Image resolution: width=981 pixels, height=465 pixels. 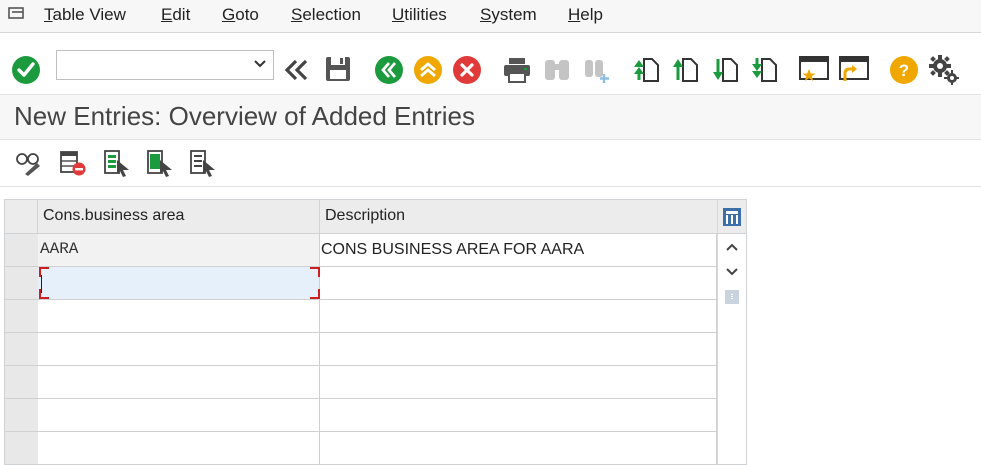 What do you see at coordinates (453, 249) in the screenshot?
I see `cell-text: CONS BUSINESS AREA FOR AARA` at bounding box center [453, 249].